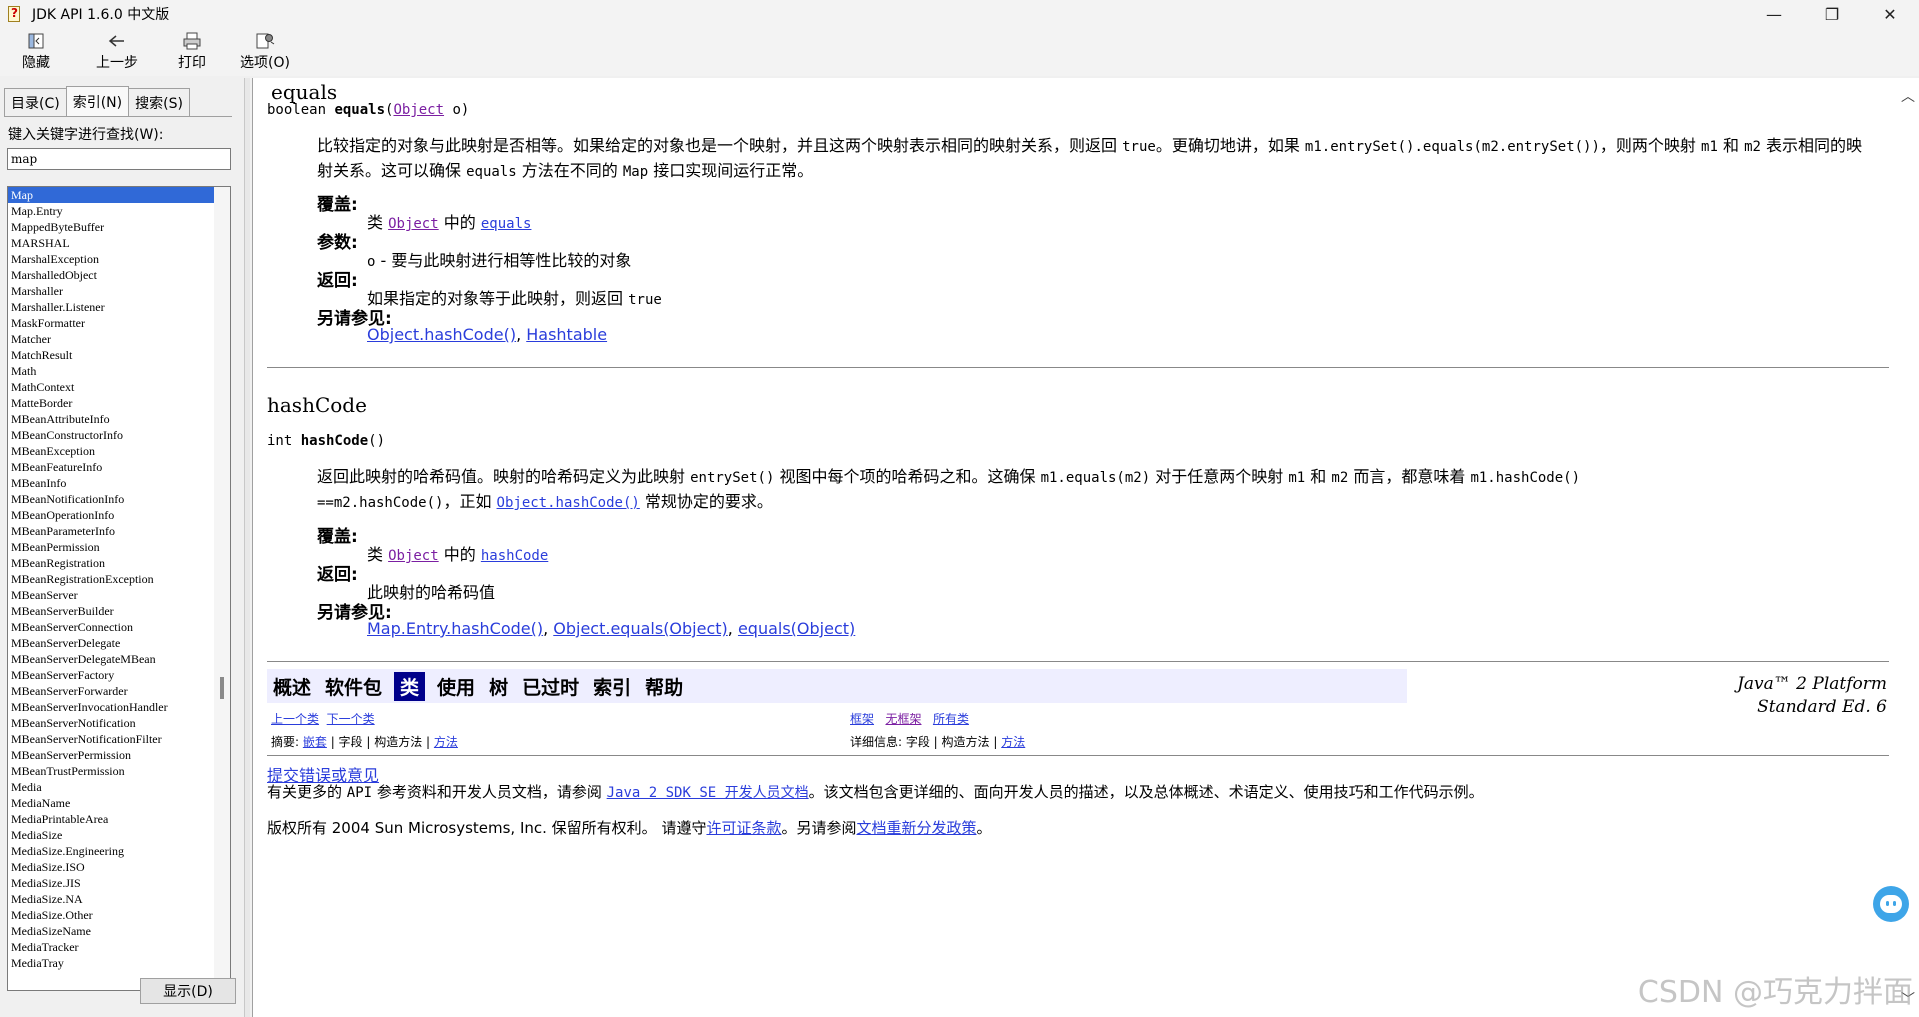 The width and height of the screenshot is (1919, 1017). Describe the element at coordinates (111, 579) in the screenshot. I see `list-item: MBeanRegistrationException` at that location.